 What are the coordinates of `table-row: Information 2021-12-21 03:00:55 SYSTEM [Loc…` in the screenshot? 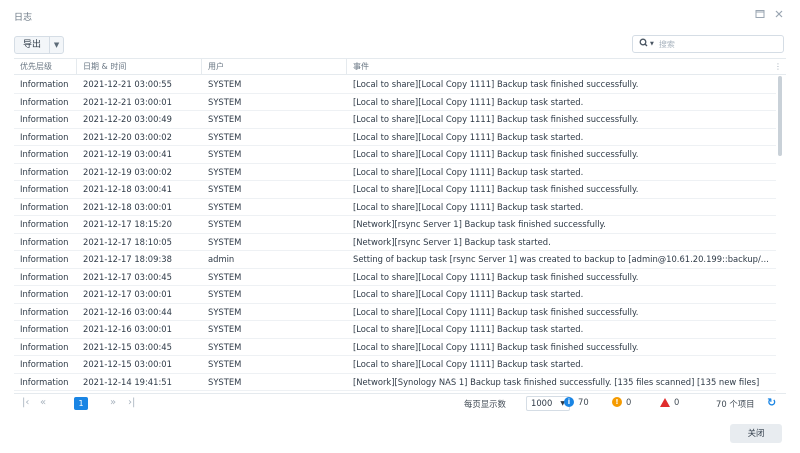 It's located at (395, 85).